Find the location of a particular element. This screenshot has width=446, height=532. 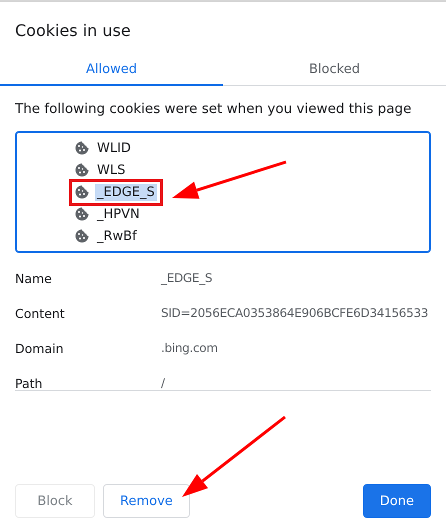

dialog-title: Cookies in use is located at coordinates (73, 31).